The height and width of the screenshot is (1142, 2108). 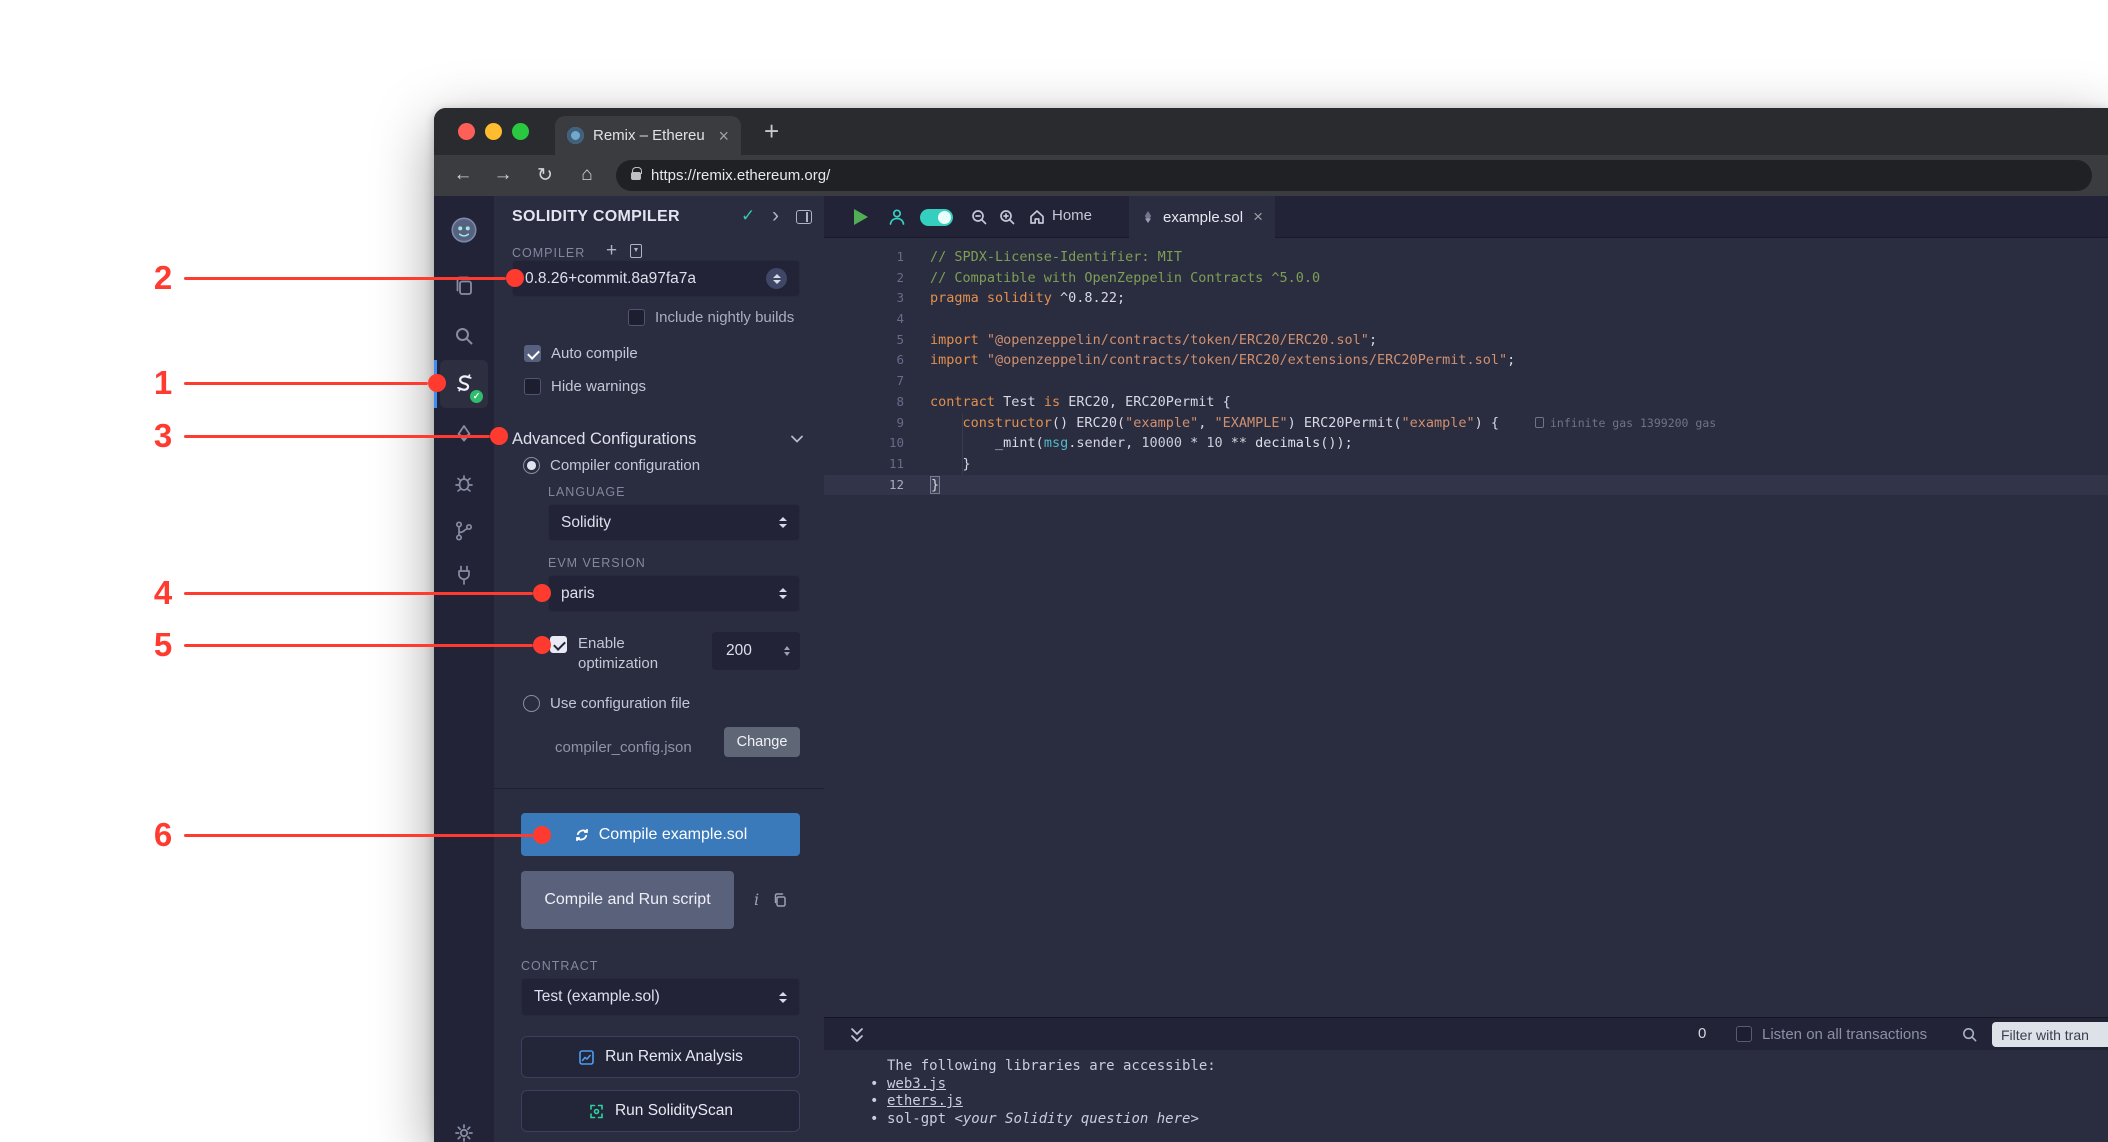 What do you see at coordinates (545, 175) in the screenshot?
I see `reload-icon: ↻` at bounding box center [545, 175].